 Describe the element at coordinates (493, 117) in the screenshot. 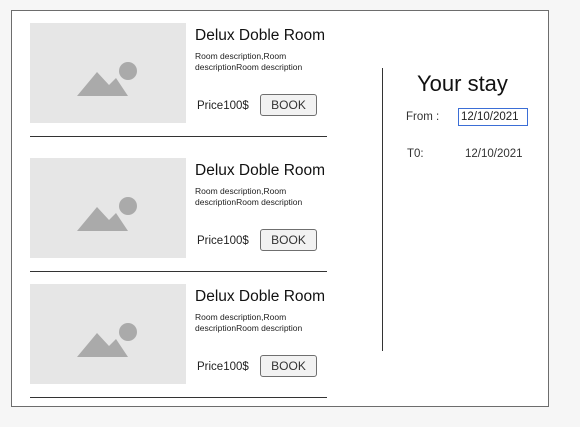

I see `from-date-input` at that location.